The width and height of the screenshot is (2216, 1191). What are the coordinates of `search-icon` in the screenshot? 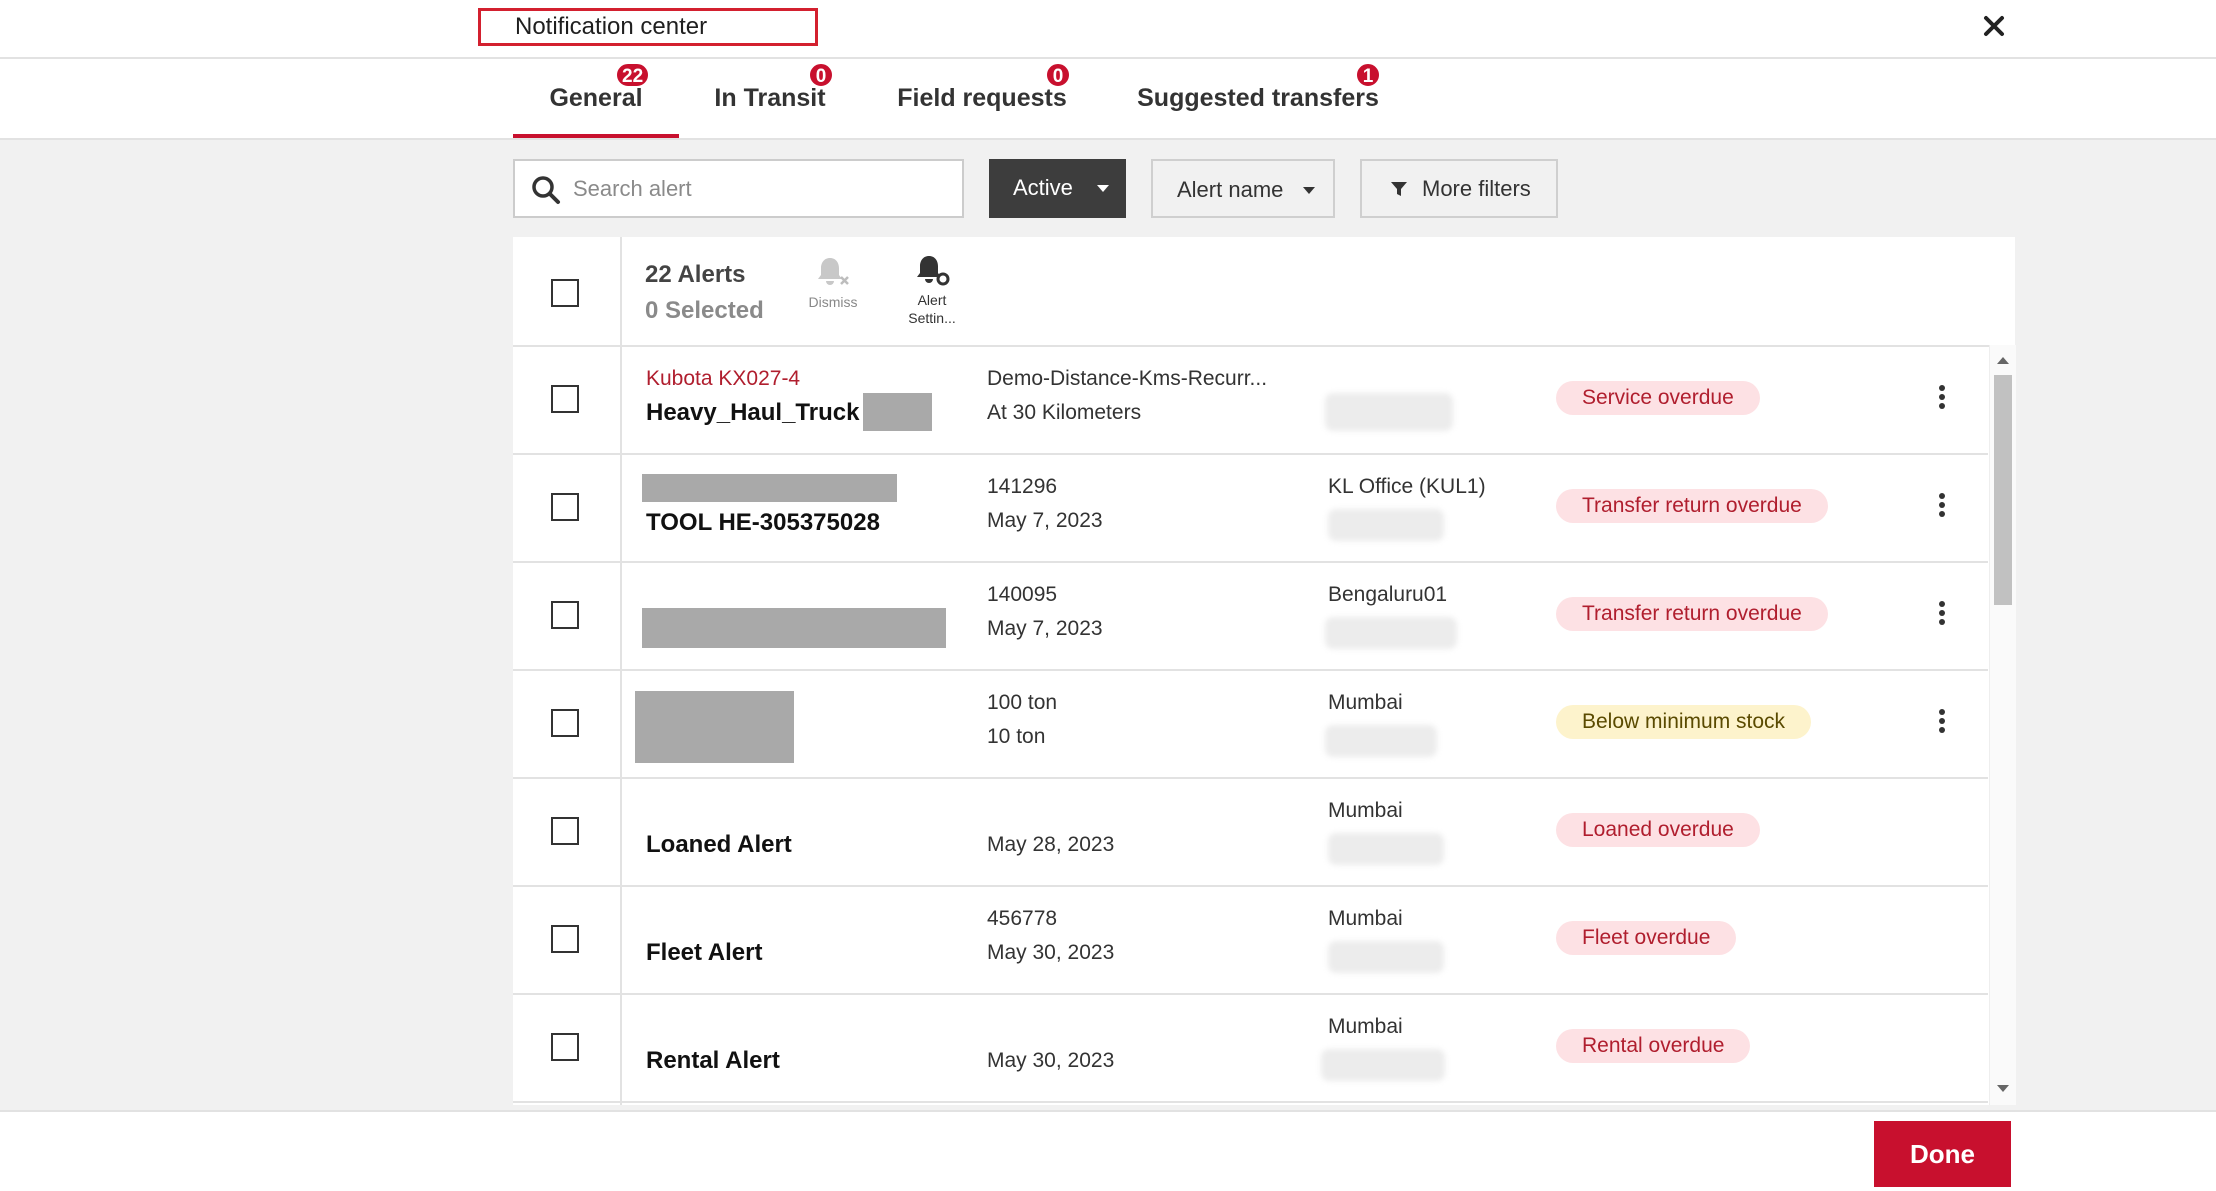 It's located at (546, 190).